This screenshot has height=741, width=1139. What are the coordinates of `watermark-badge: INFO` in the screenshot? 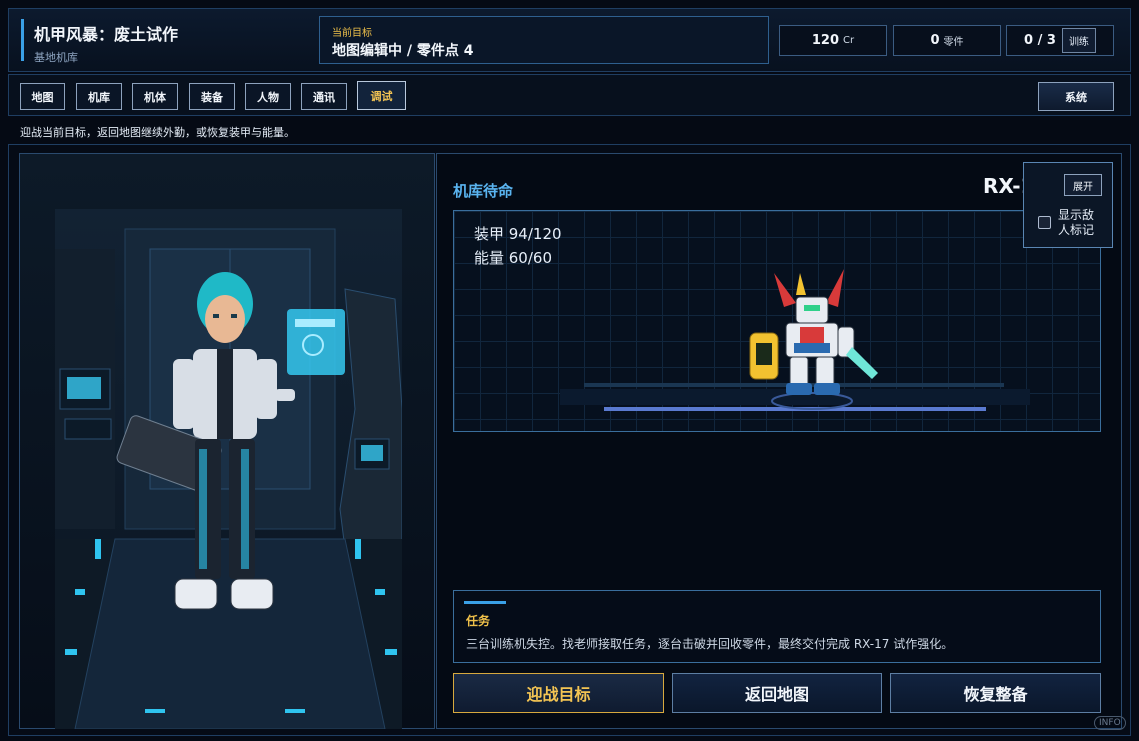 It's located at (1110, 723).